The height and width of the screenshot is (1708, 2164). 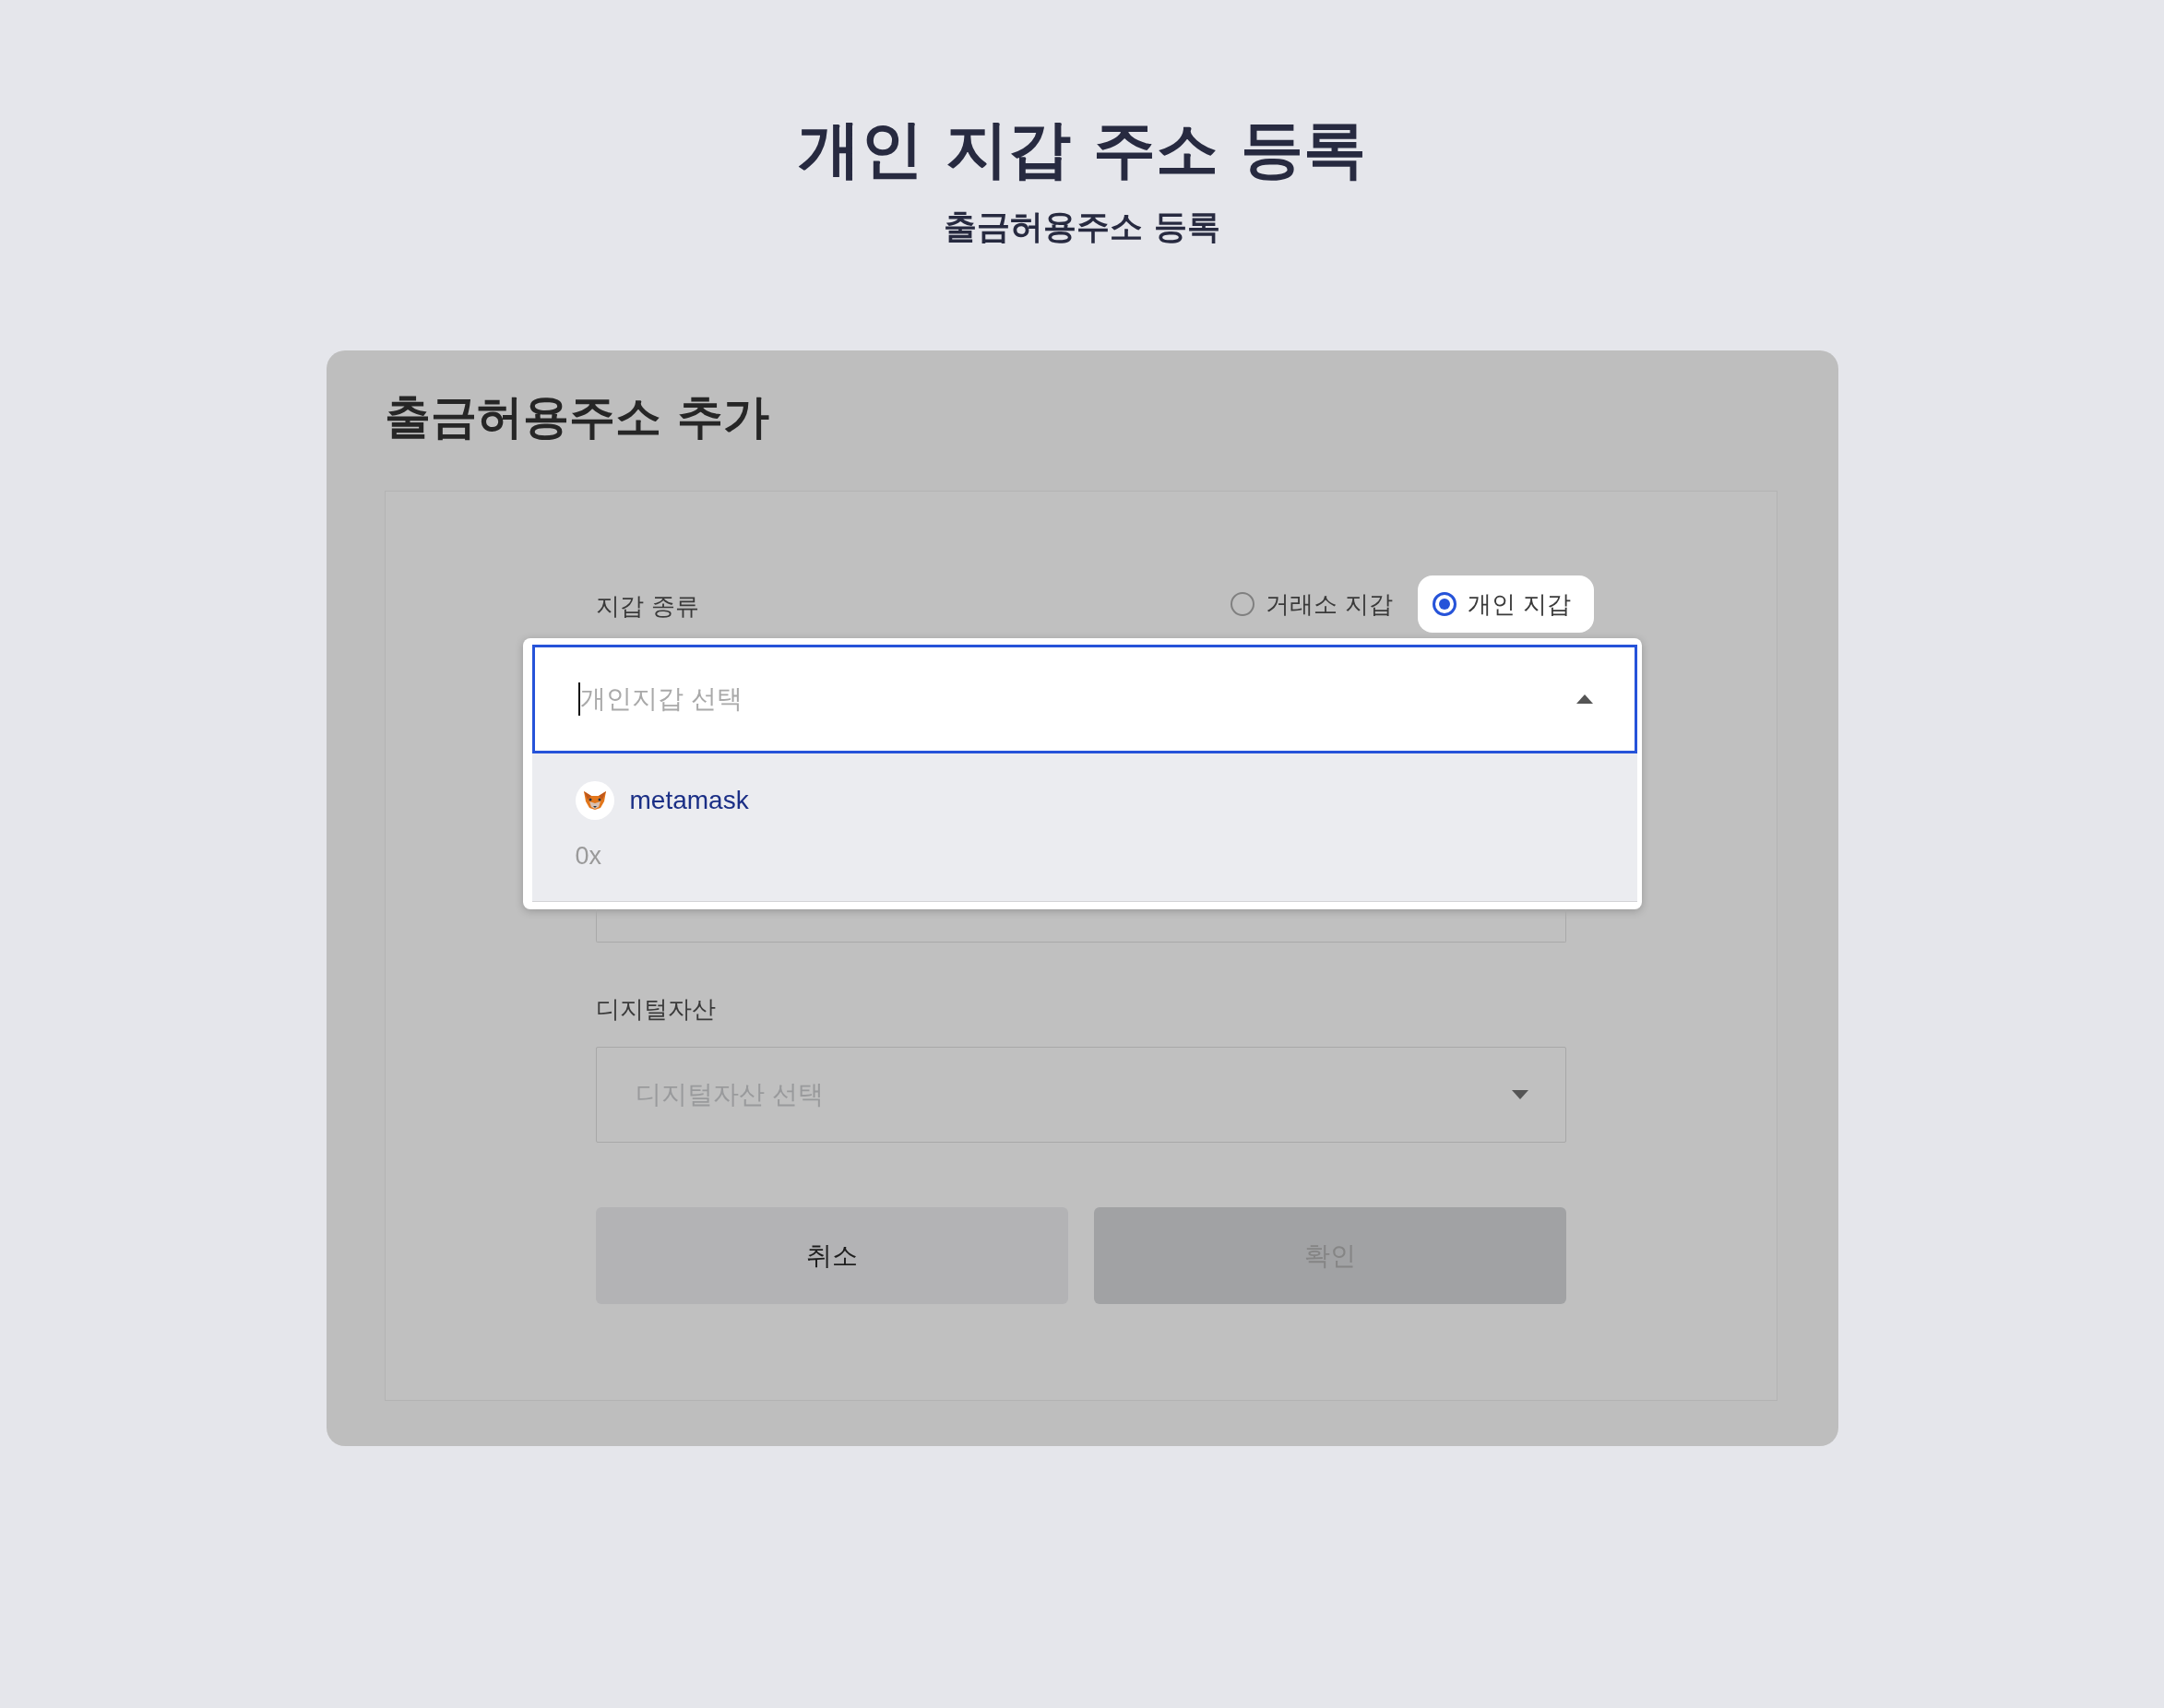 What do you see at coordinates (1084, 828) in the screenshot?
I see `dropdown-option: metamask 0x` at bounding box center [1084, 828].